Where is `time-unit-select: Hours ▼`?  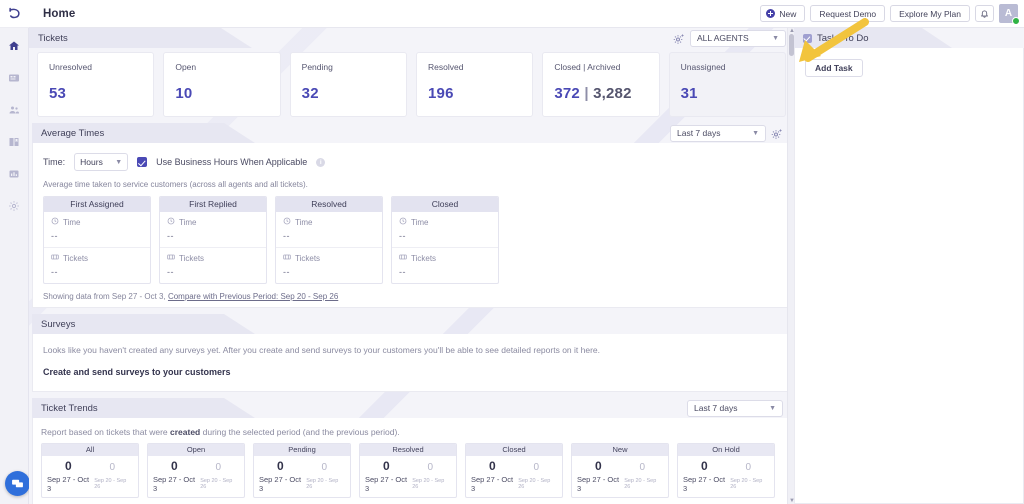 time-unit-select: Hours ▼ is located at coordinates (101, 162).